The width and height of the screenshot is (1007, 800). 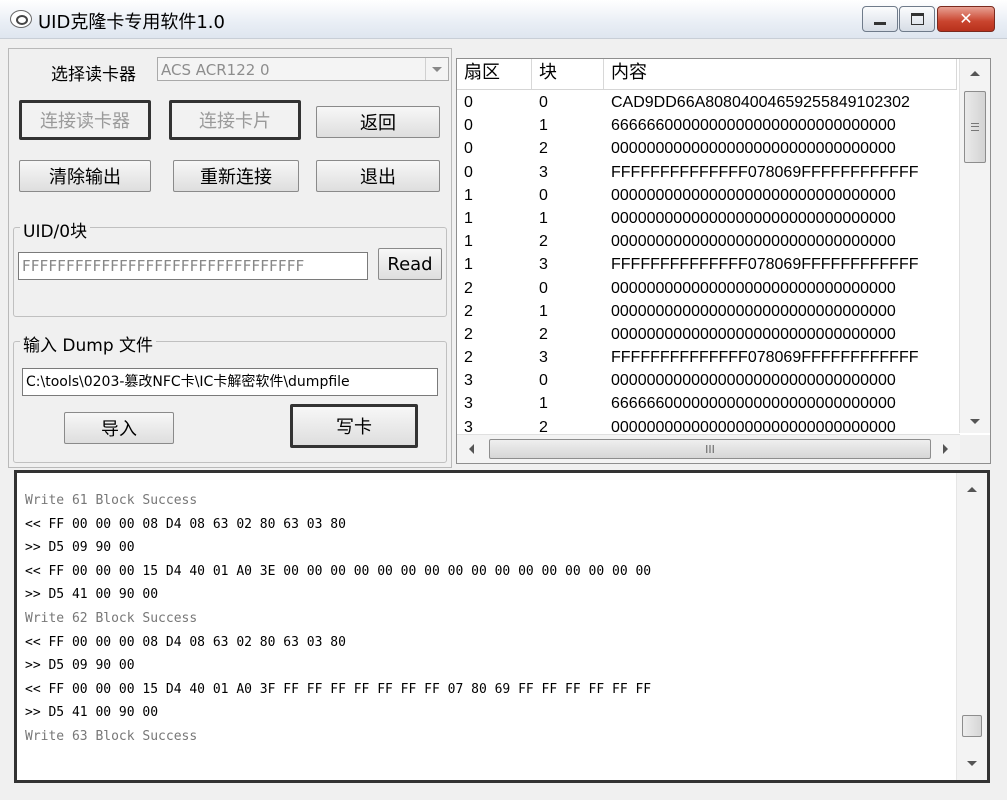 What do you see at coordinates (972, 726) in the screenshot?
I see `log-scroll-thumb` at bounding box center [972, 726].